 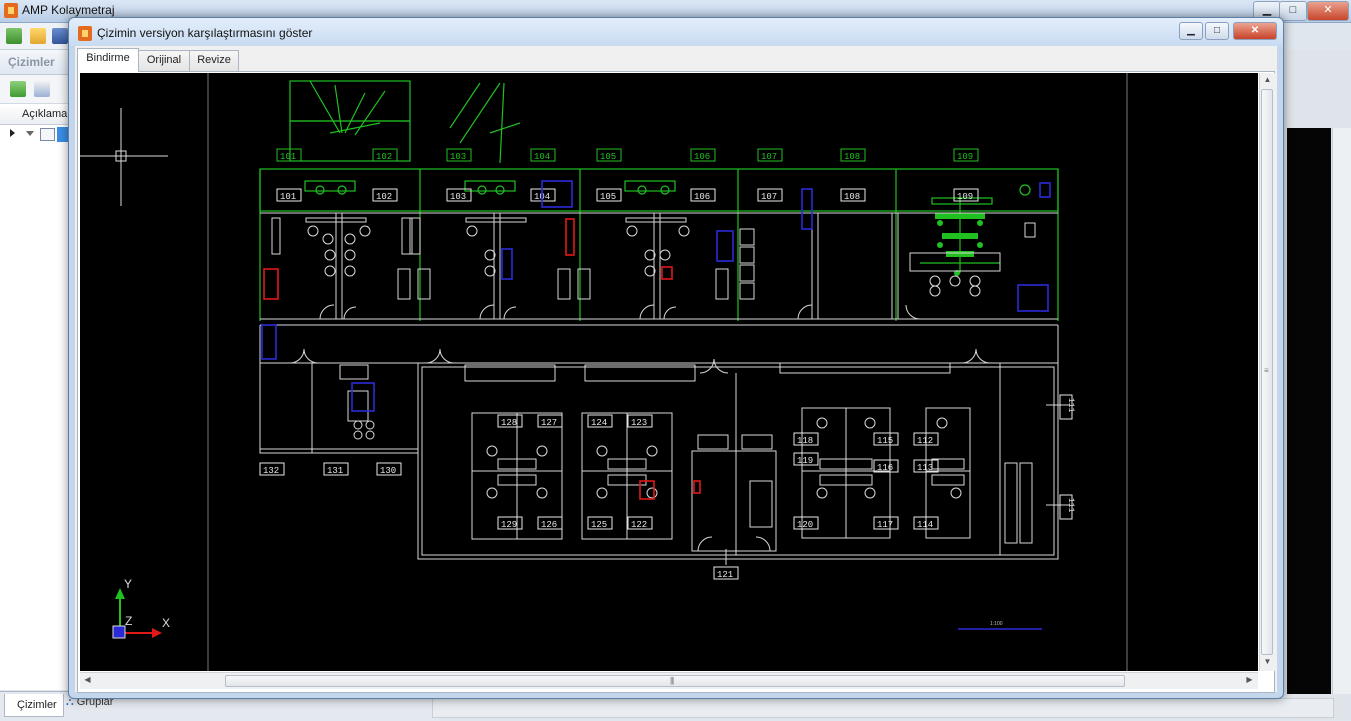 What do you see at coordinates (1191, 31) in the screenshot?
I see `dialog-minimize-button: ▁` at bounding box center [1191, 31].